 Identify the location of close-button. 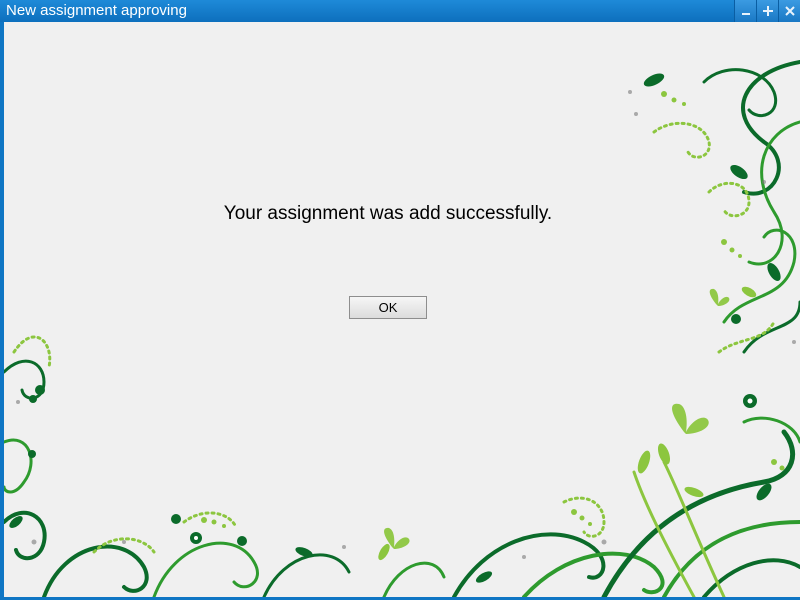
(789, 11).